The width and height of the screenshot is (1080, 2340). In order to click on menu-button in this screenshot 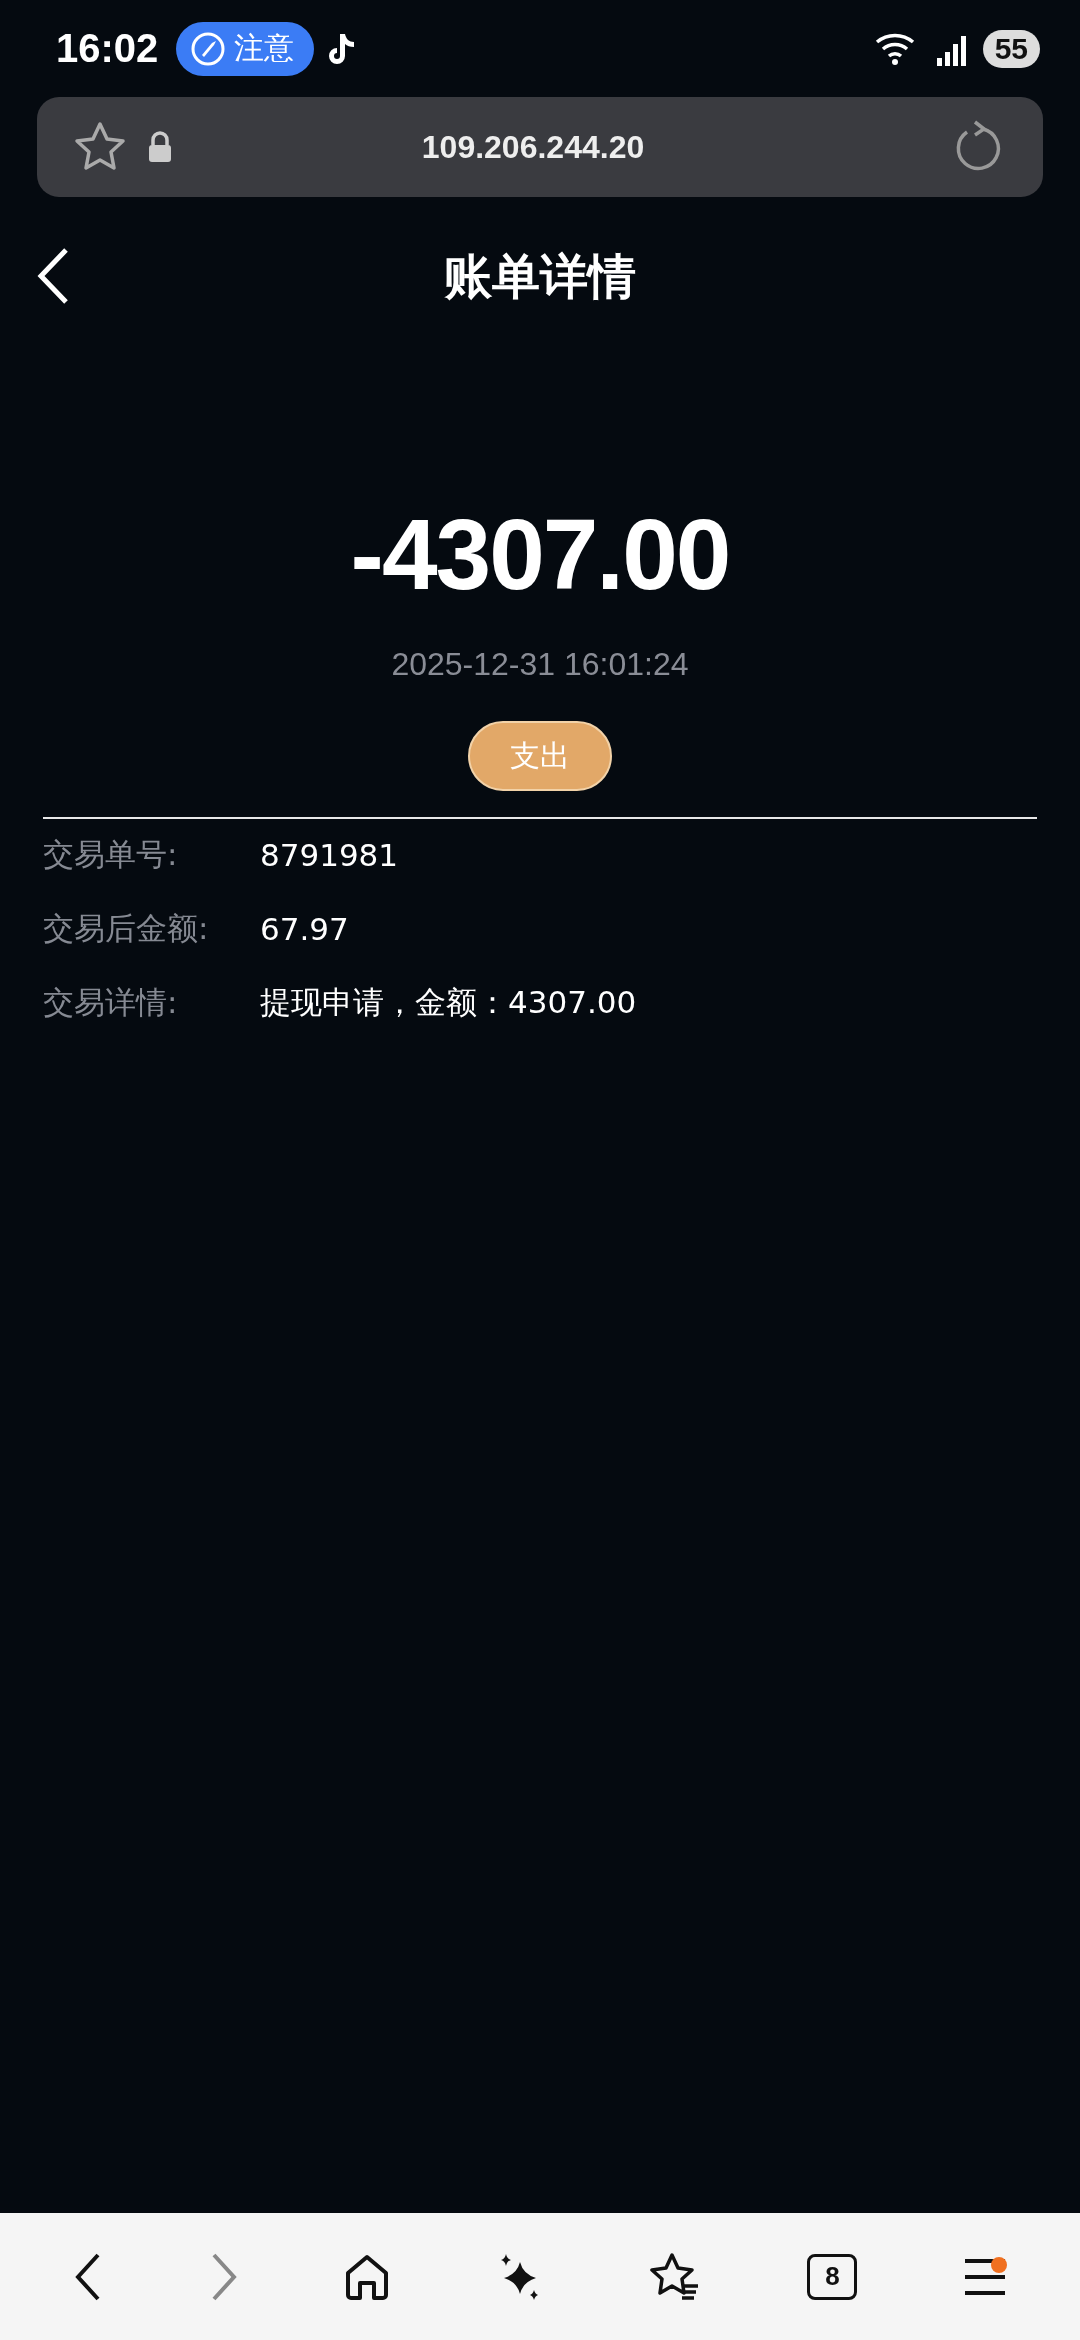, I will do `click(985, 2276)`.